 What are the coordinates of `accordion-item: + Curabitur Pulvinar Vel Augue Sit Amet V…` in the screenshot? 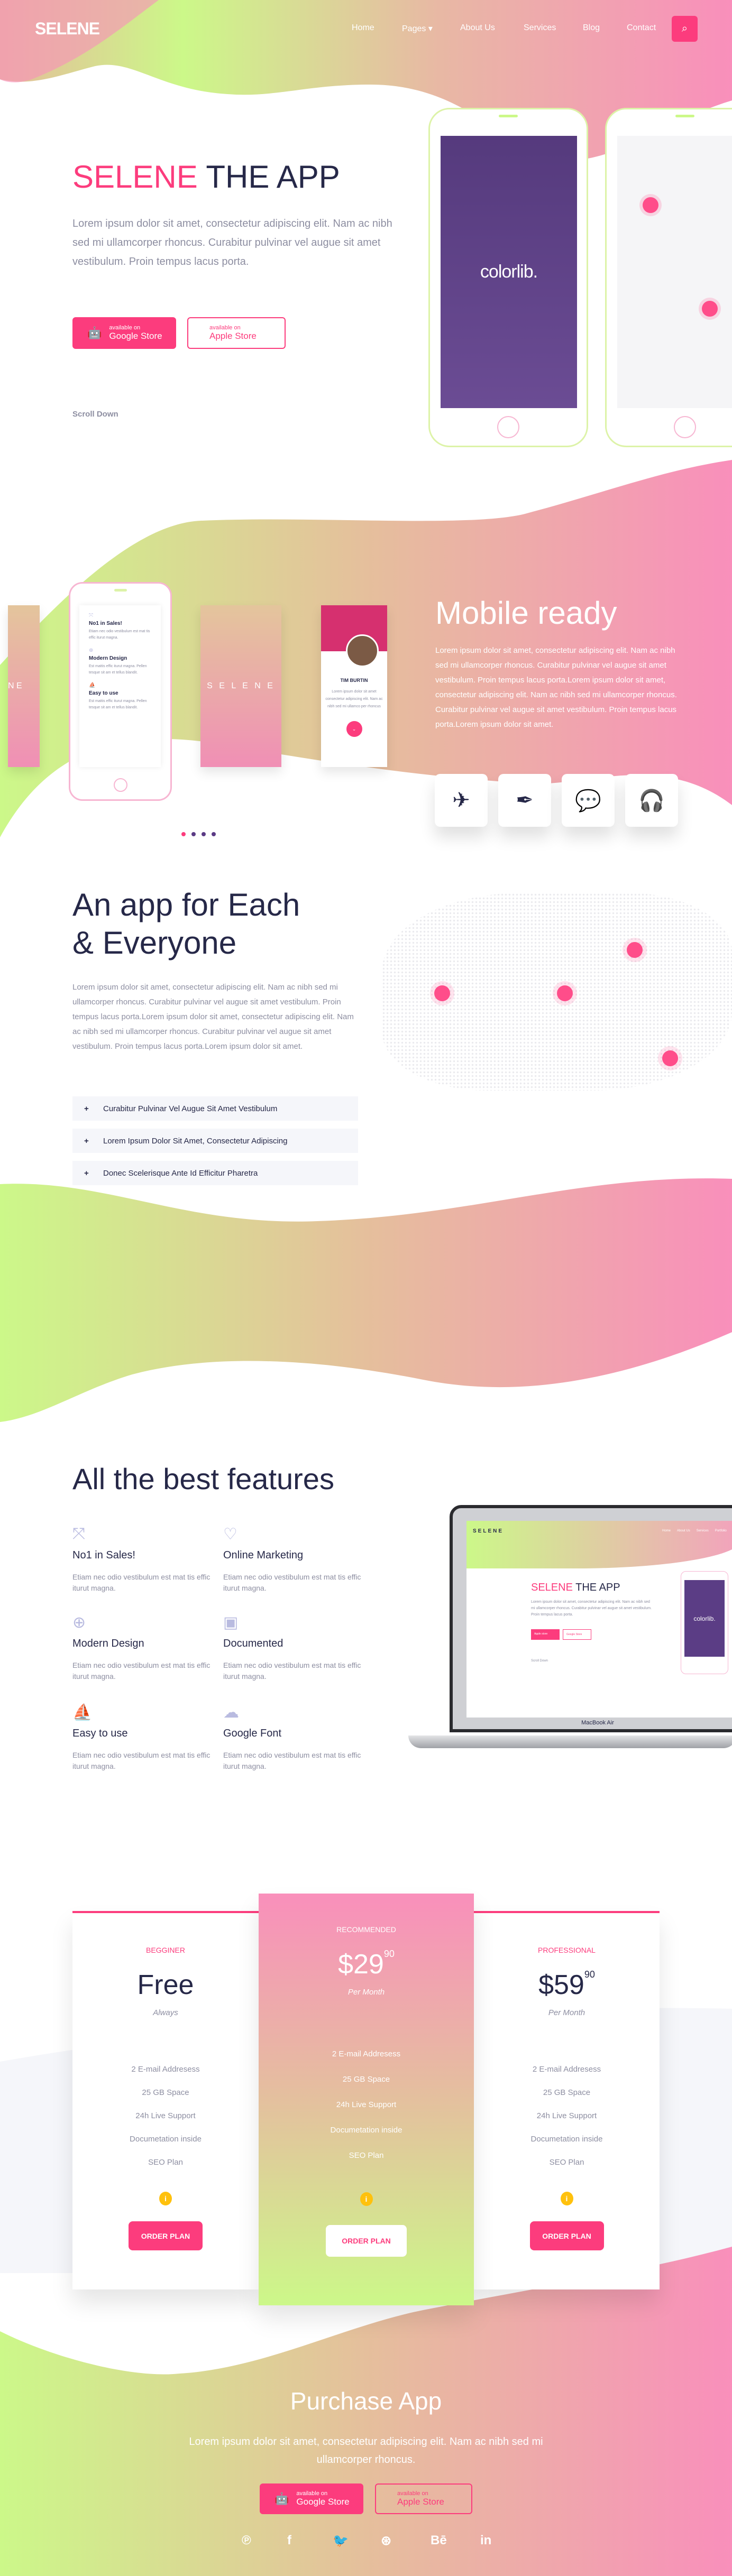 It's located at (215, 1108).